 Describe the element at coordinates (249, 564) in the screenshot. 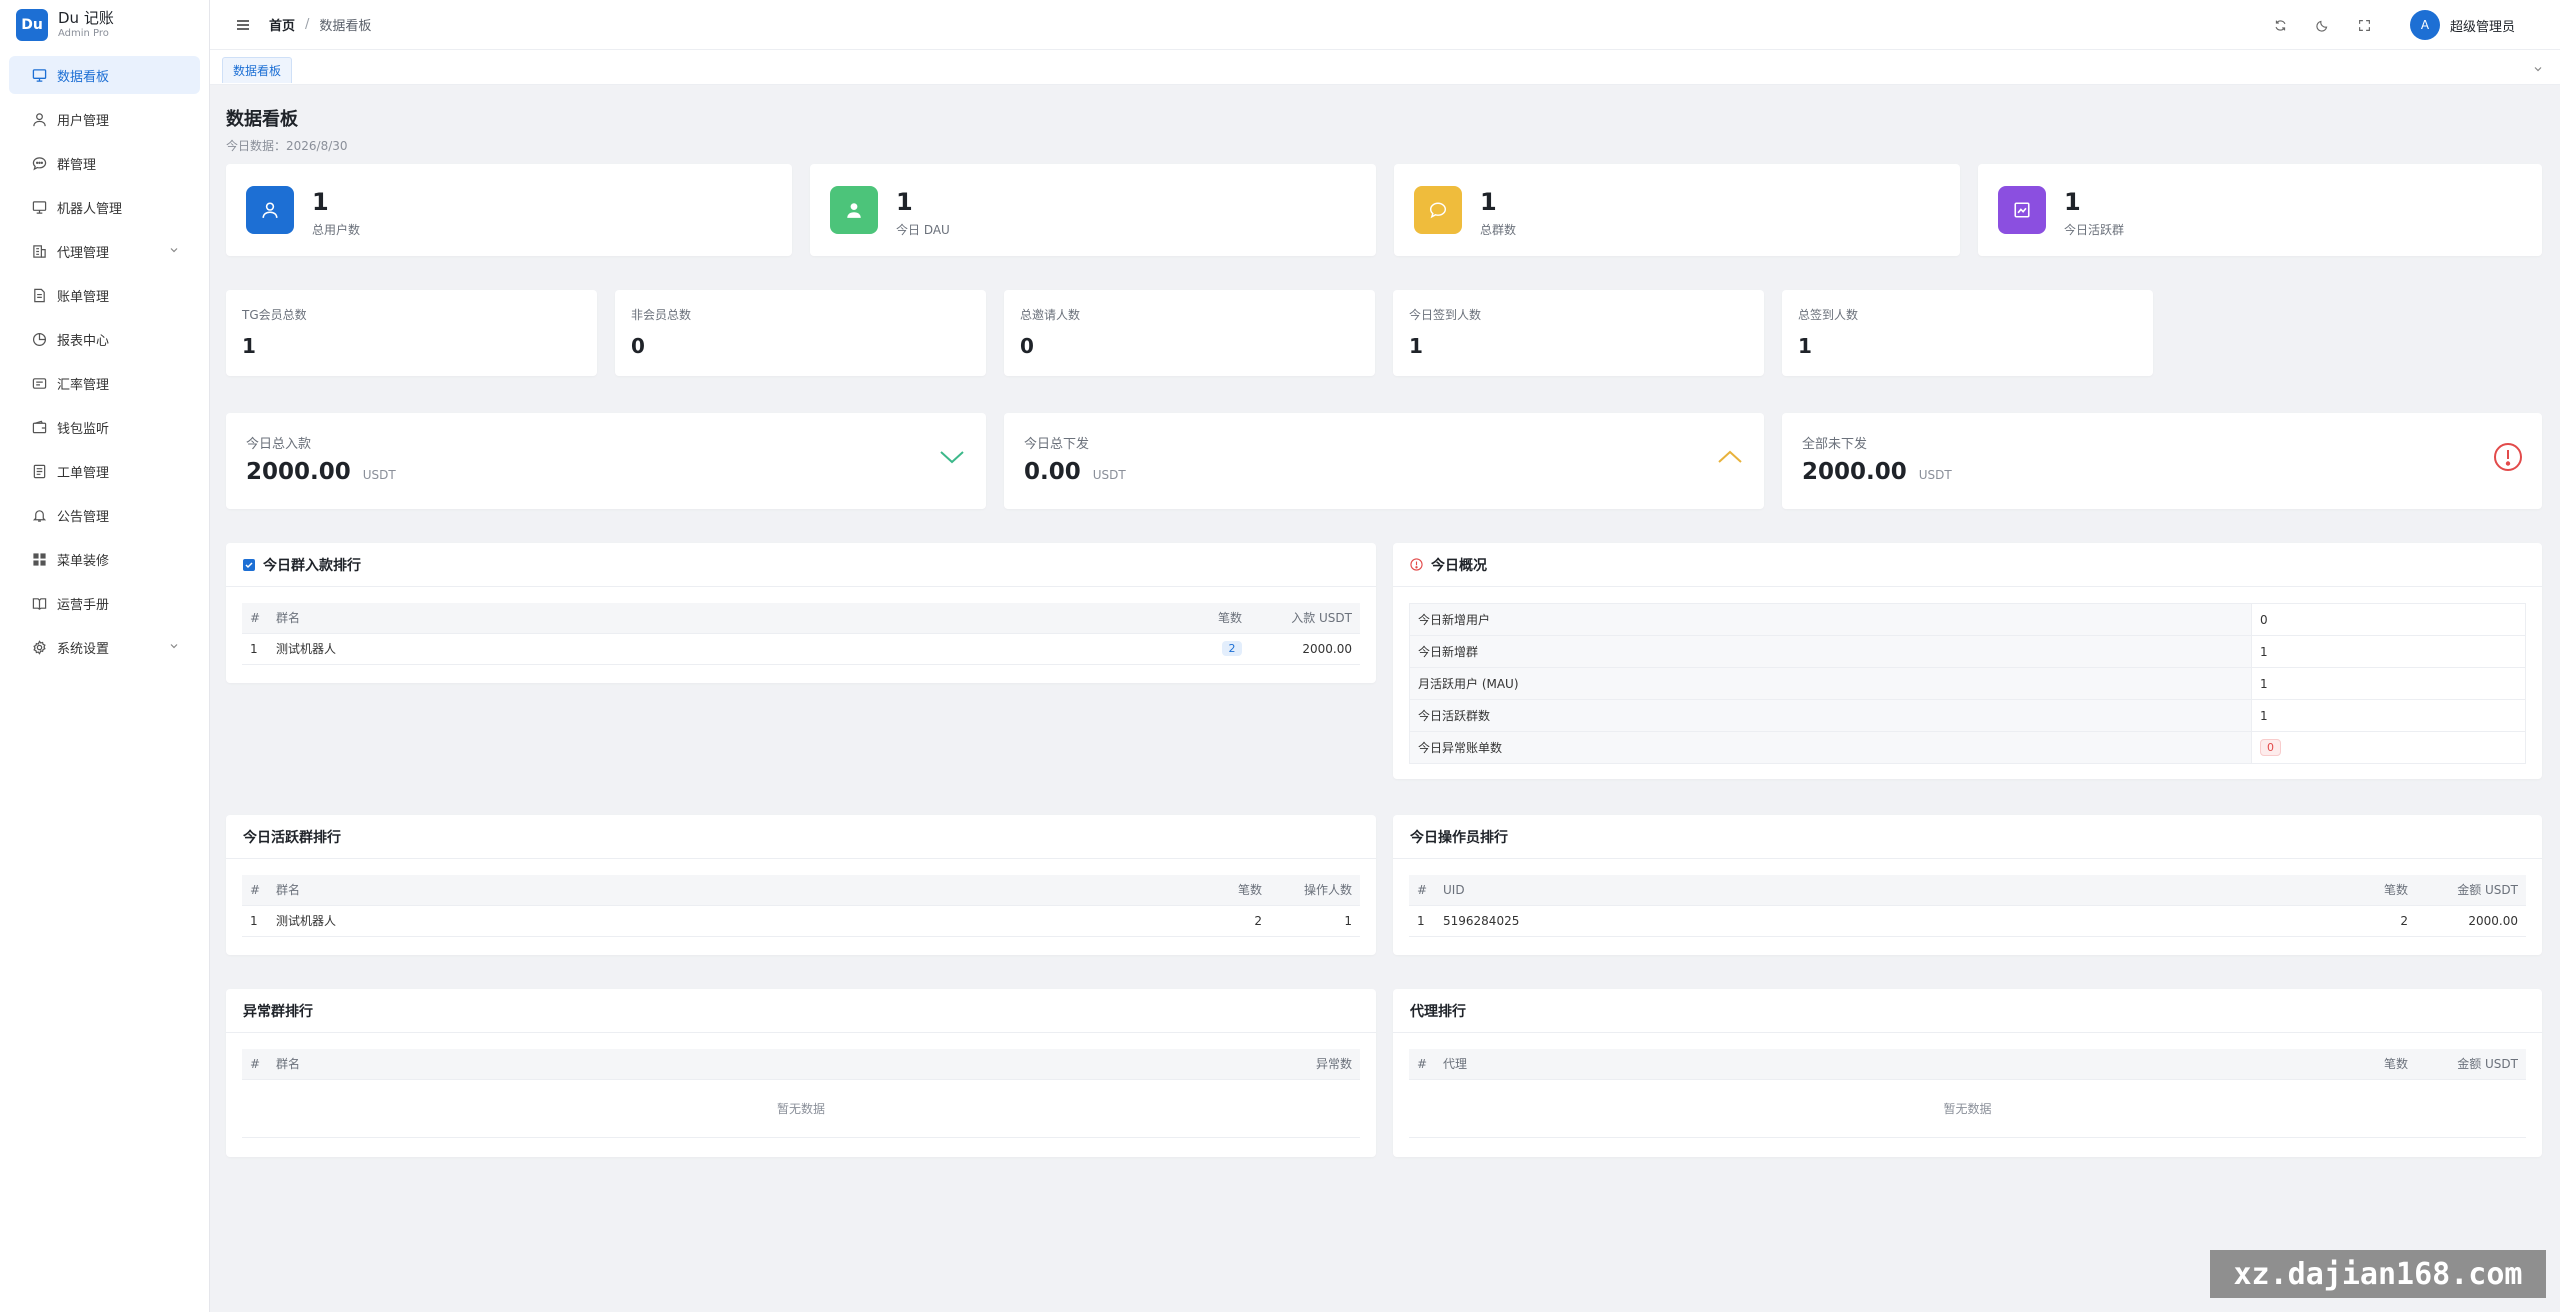

I see `checkbox-icon` at that location.